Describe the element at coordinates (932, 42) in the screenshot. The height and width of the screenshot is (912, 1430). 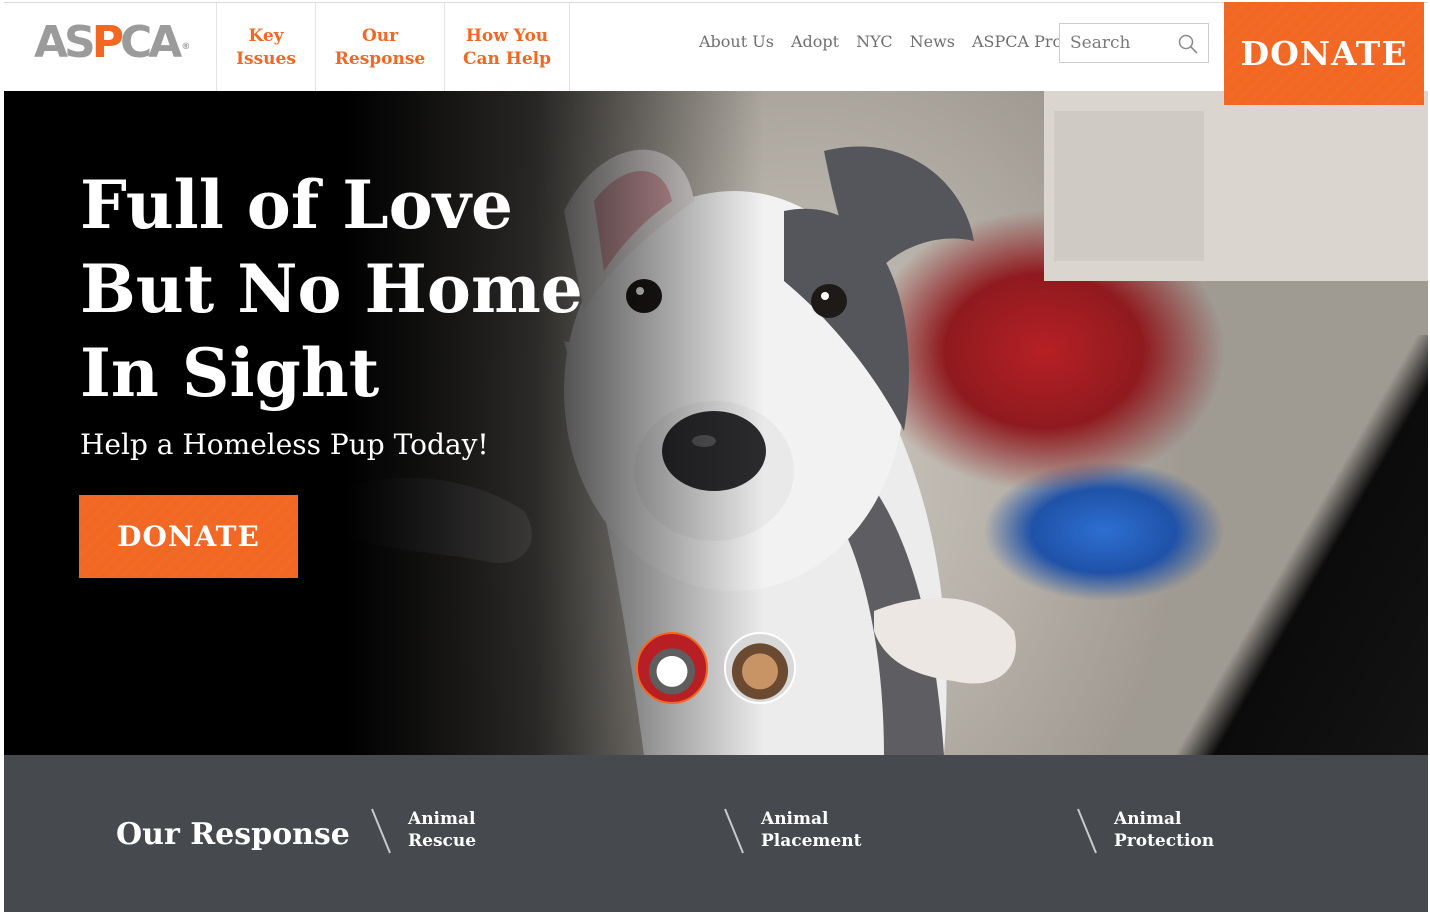
I see `util-link-news: News` at that location.